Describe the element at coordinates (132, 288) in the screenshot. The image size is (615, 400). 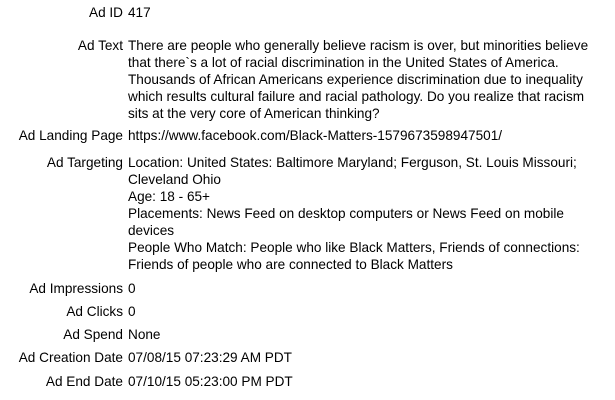
I see `ad-impressions-value: 0` at that location.